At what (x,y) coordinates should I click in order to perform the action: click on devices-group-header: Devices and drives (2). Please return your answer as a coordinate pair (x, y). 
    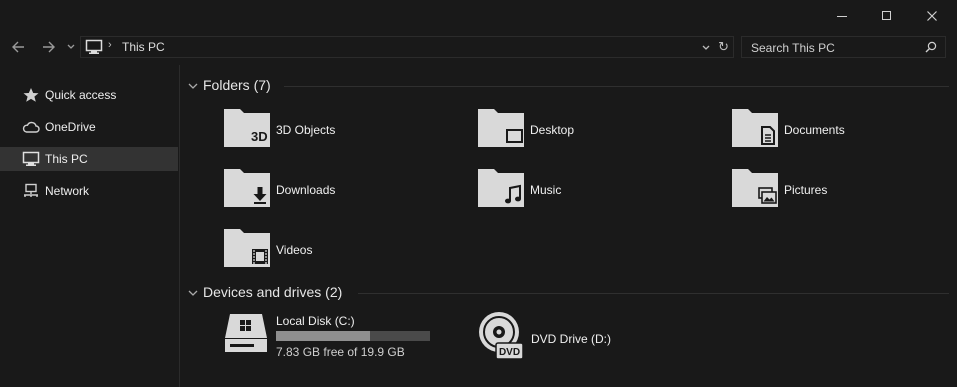
    Looking at the image, I should click on (568, 293).